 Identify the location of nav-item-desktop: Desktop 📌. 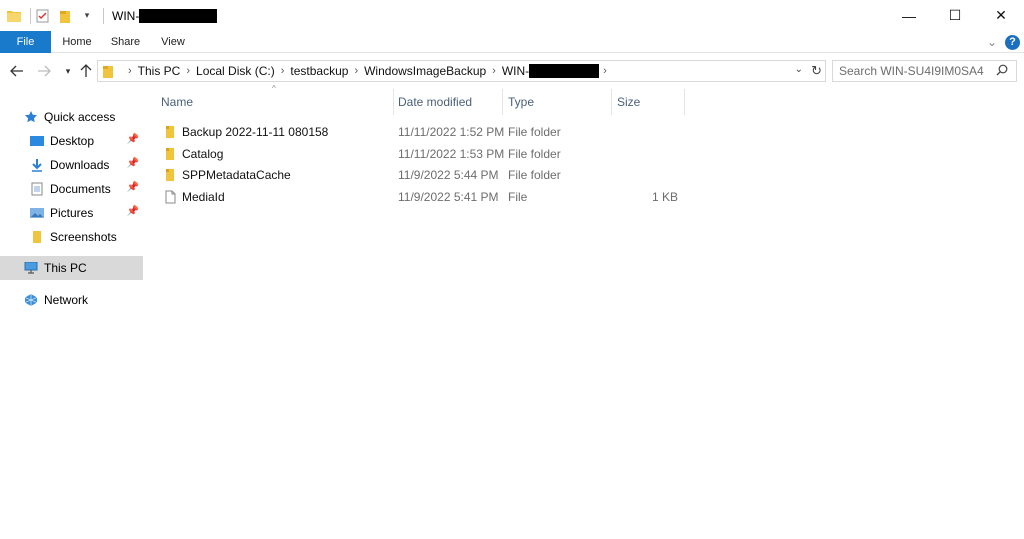
(71, 141).